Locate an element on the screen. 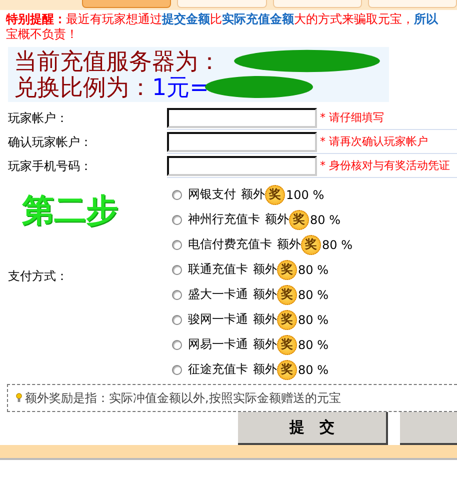  field-hint: * 身份核对与有奖活动凭证 is located at coordinates (385, 165).